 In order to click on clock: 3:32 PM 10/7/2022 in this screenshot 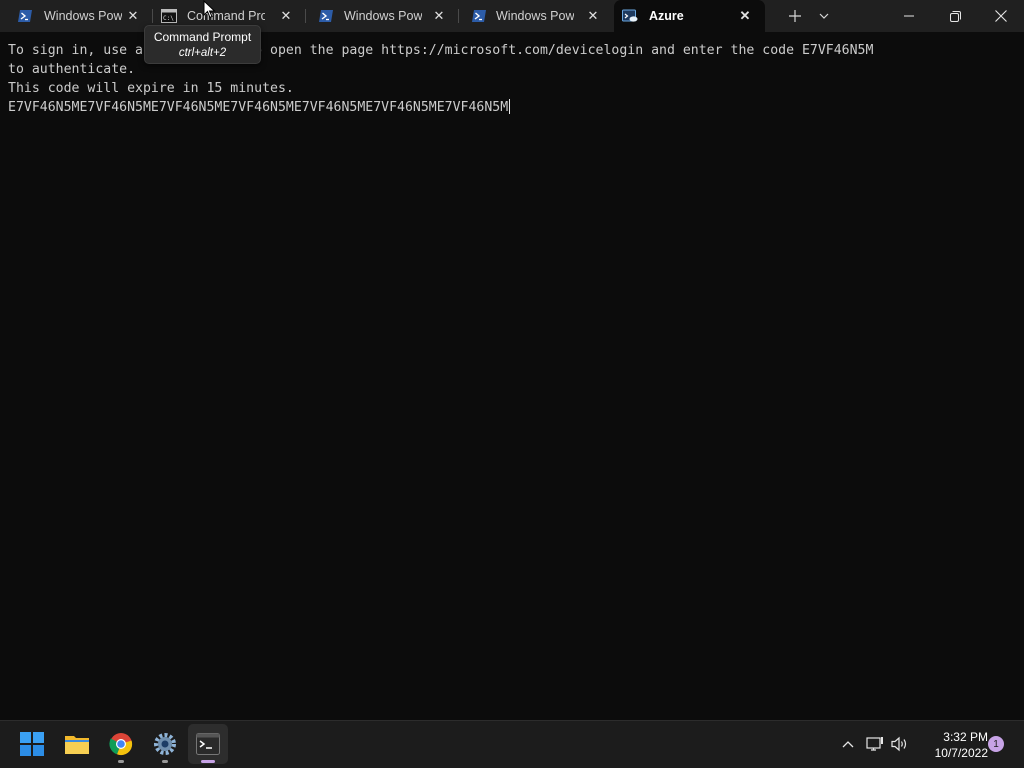, I will do `click(952, 745)`.